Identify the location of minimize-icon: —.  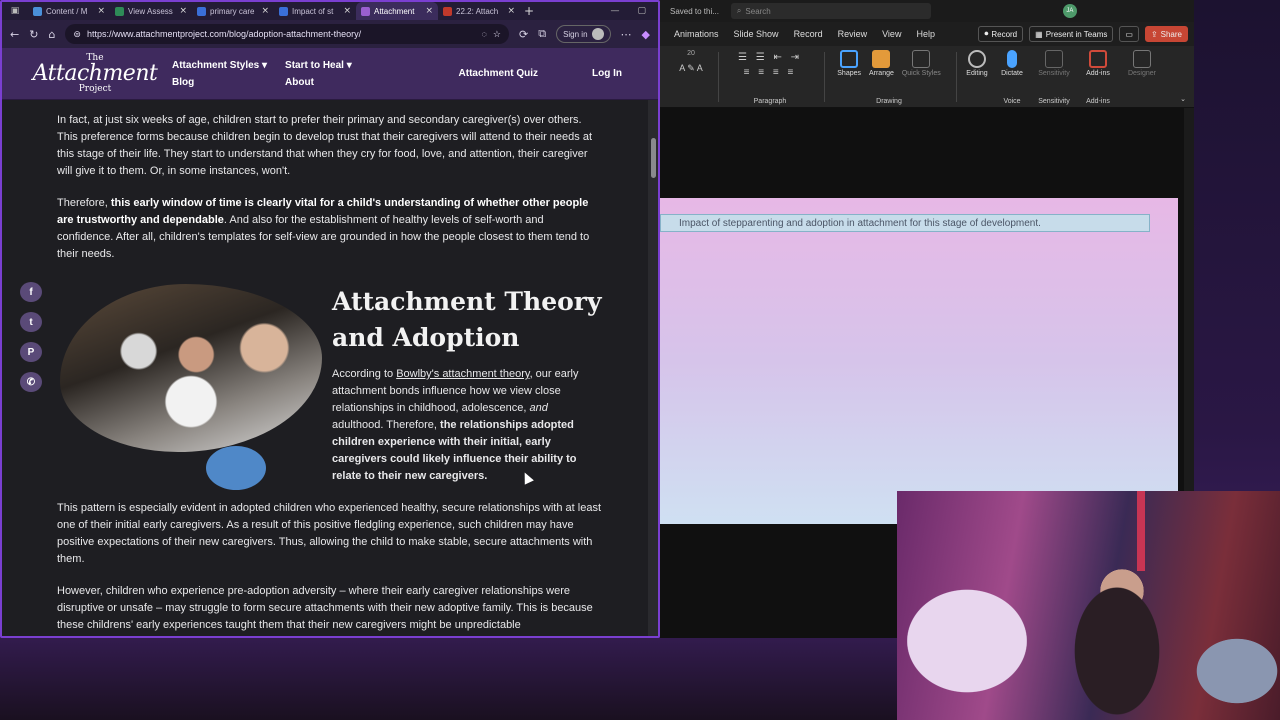
(614, 11).